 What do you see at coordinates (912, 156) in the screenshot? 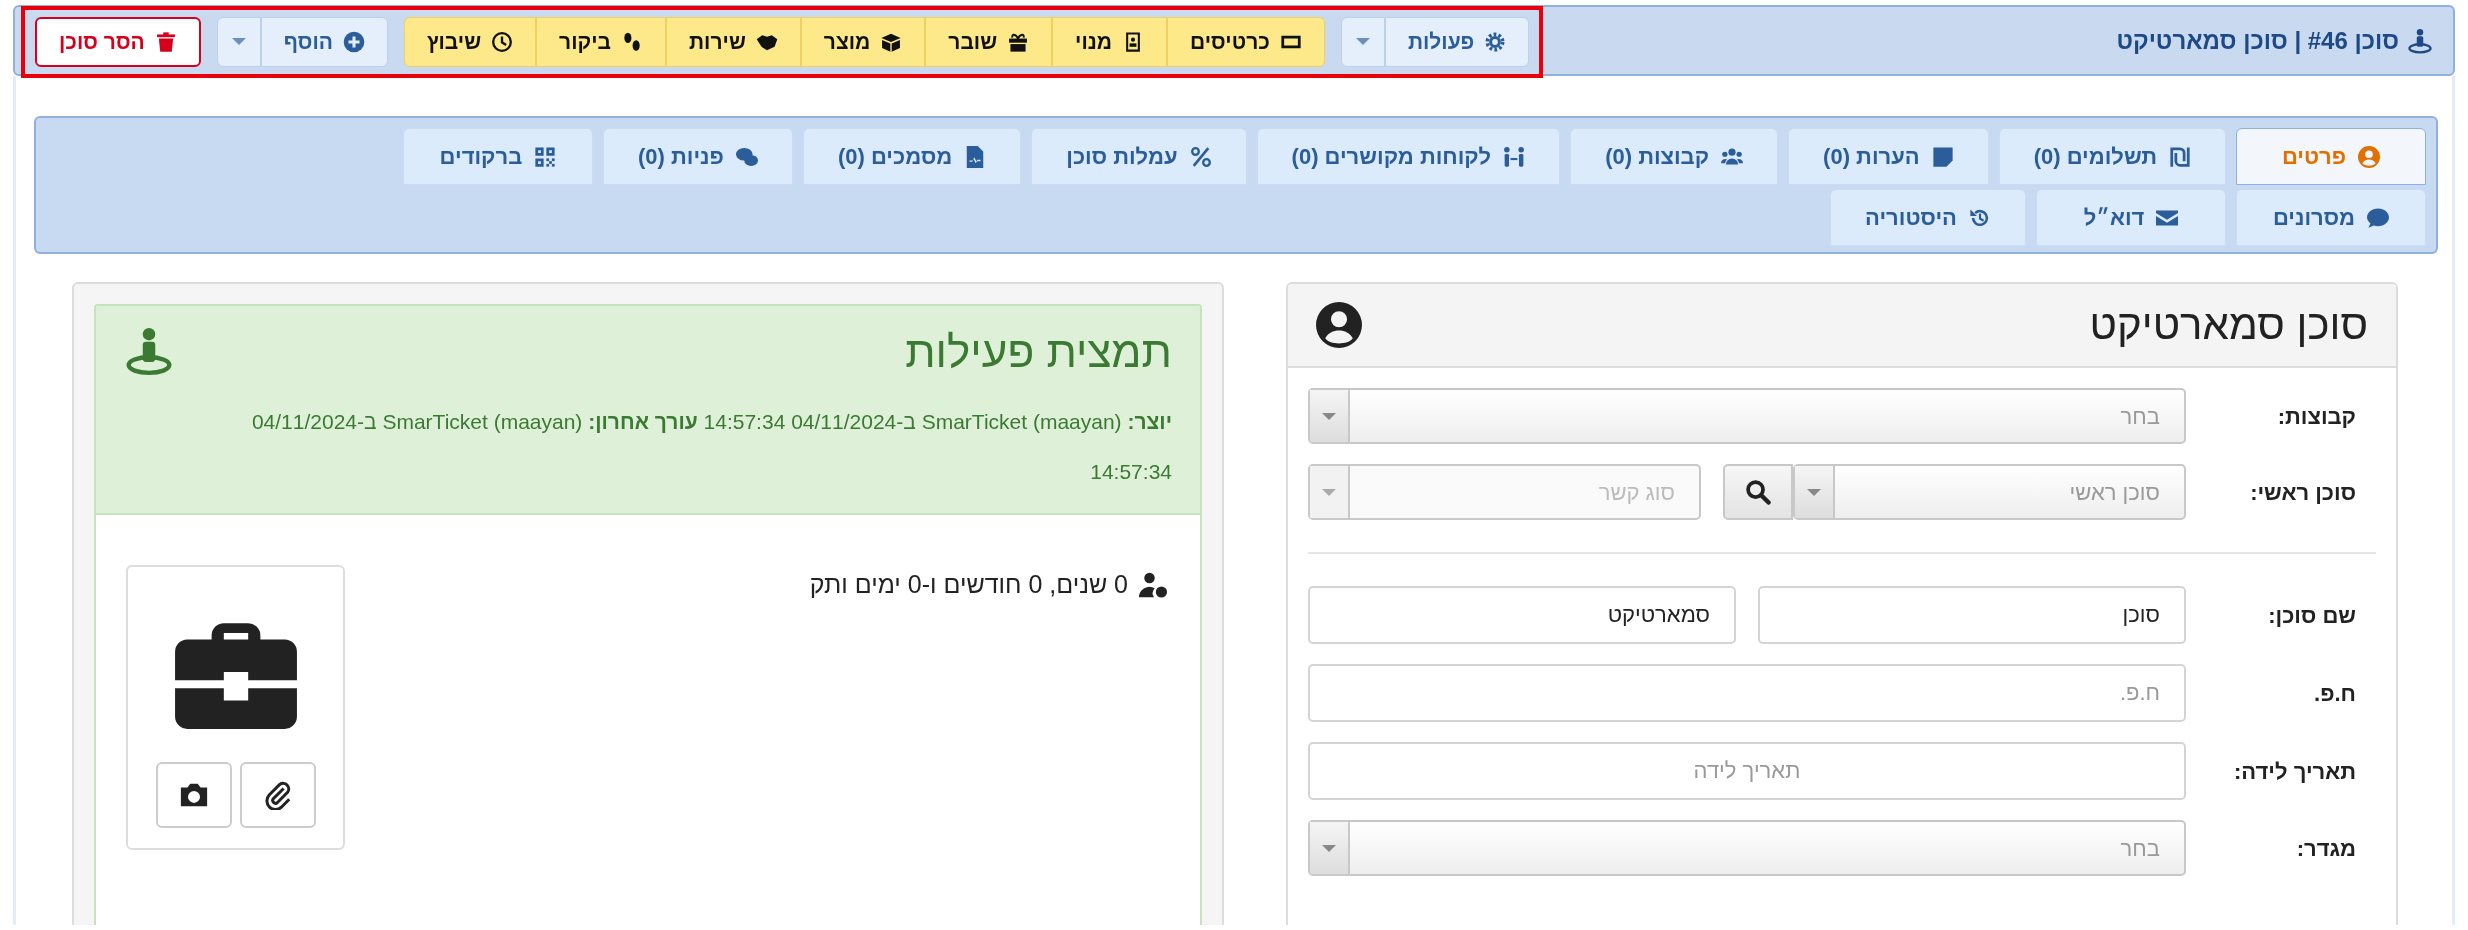
I see `tab: מסמכים (0)` at bounding box center [912, 156].